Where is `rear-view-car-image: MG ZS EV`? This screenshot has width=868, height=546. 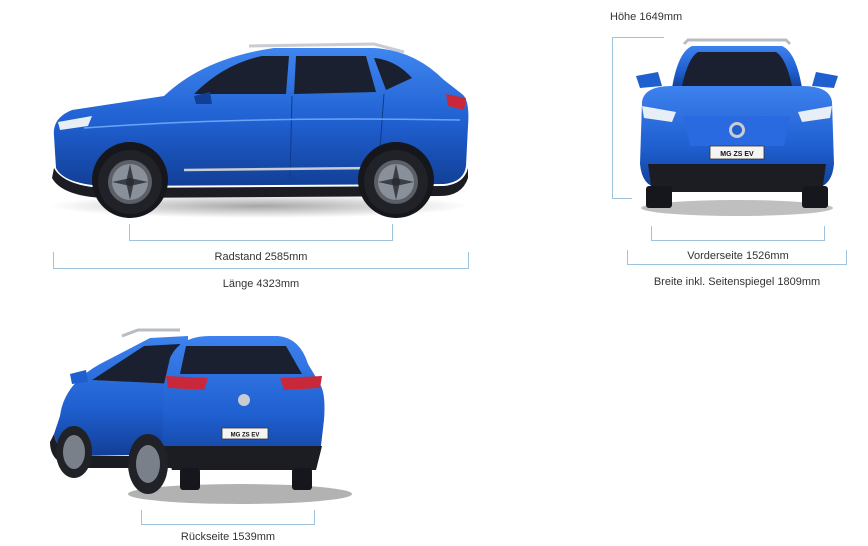
rear-view-car-image: MG ZS EV is located at coordinates (201, 416).